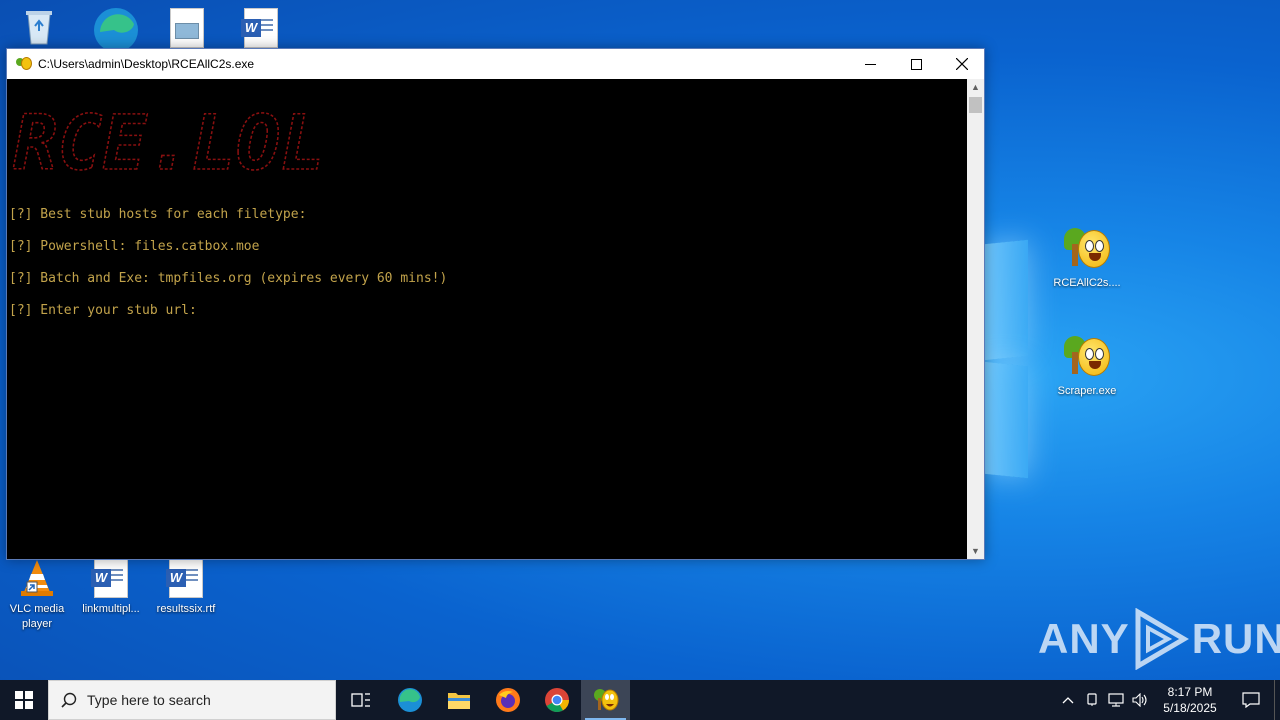 The image size is (1280, 720). What do you see at coordinates (1162, 639) in the screenshot?
I see `play-triangle-icon` at bounding box center [1162, 639].